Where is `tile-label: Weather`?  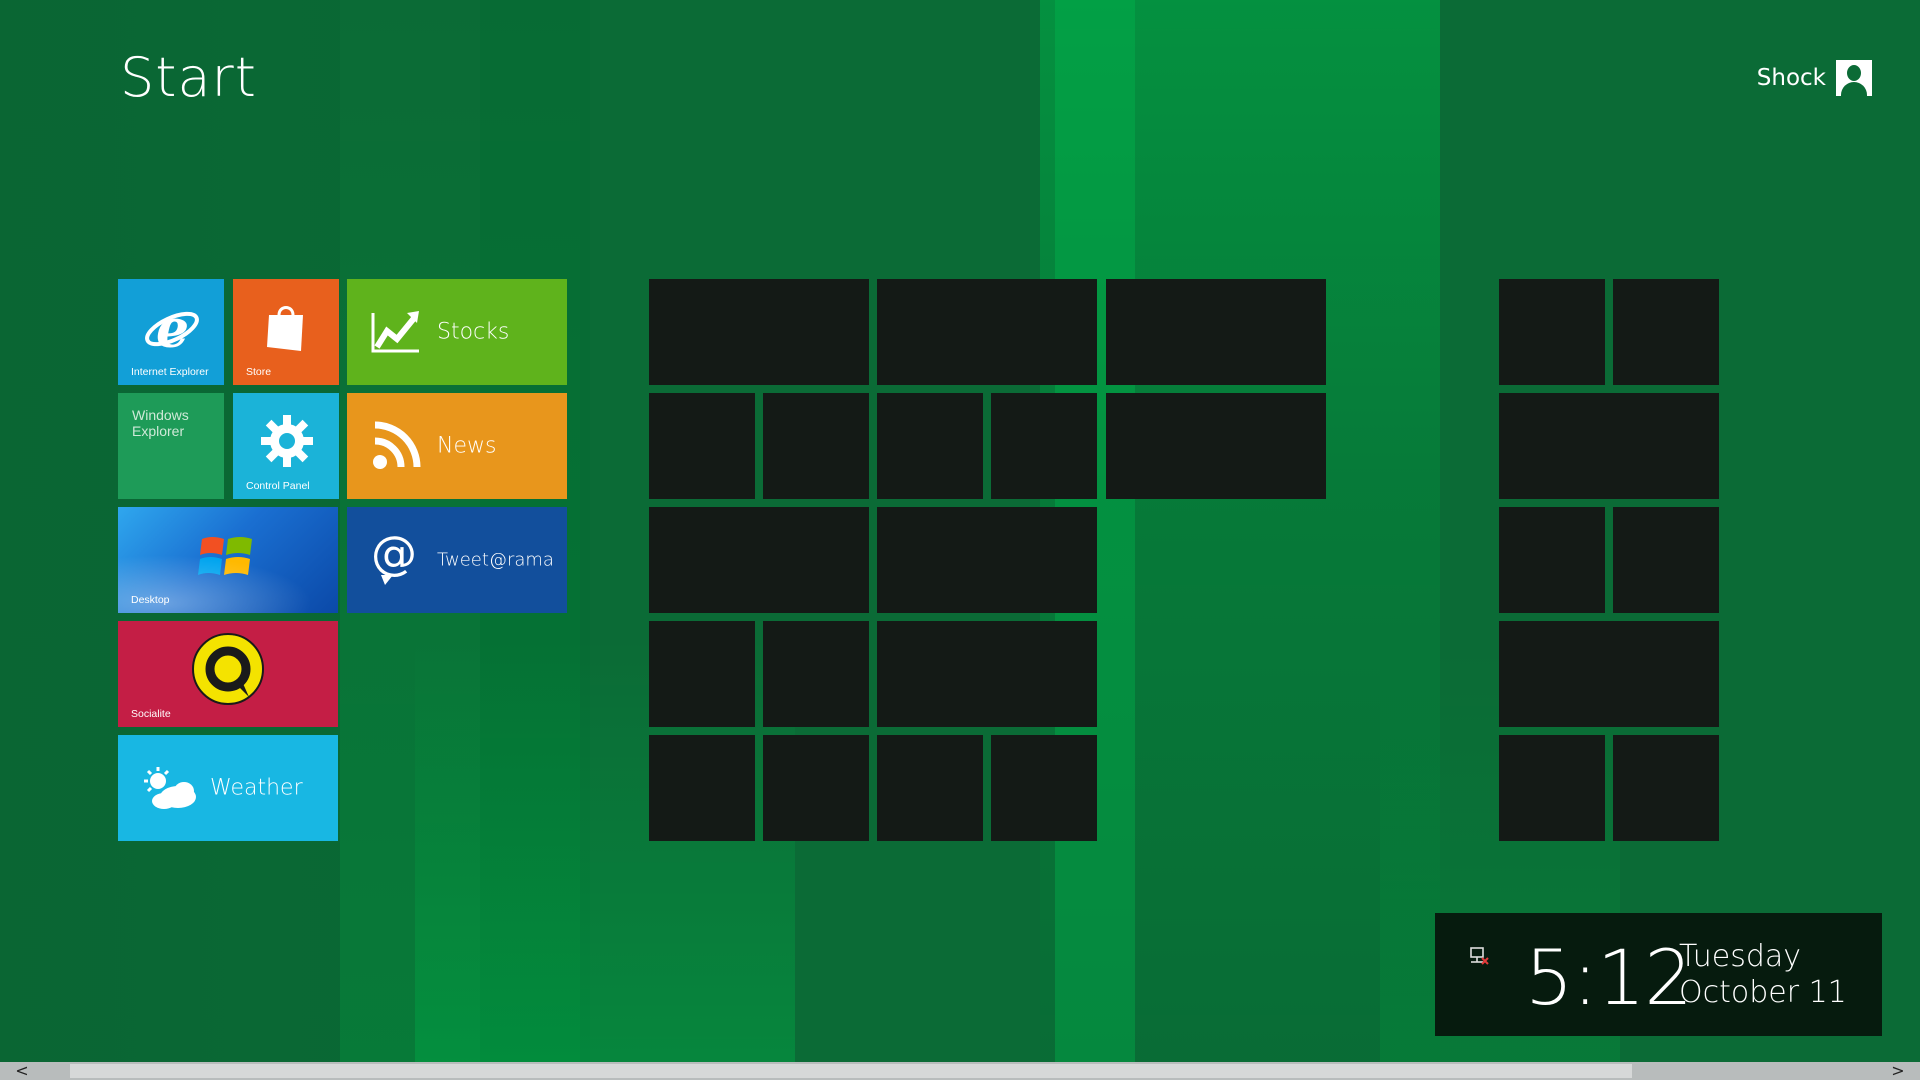 tile-label: Weather is located at coordinates (256, 788).